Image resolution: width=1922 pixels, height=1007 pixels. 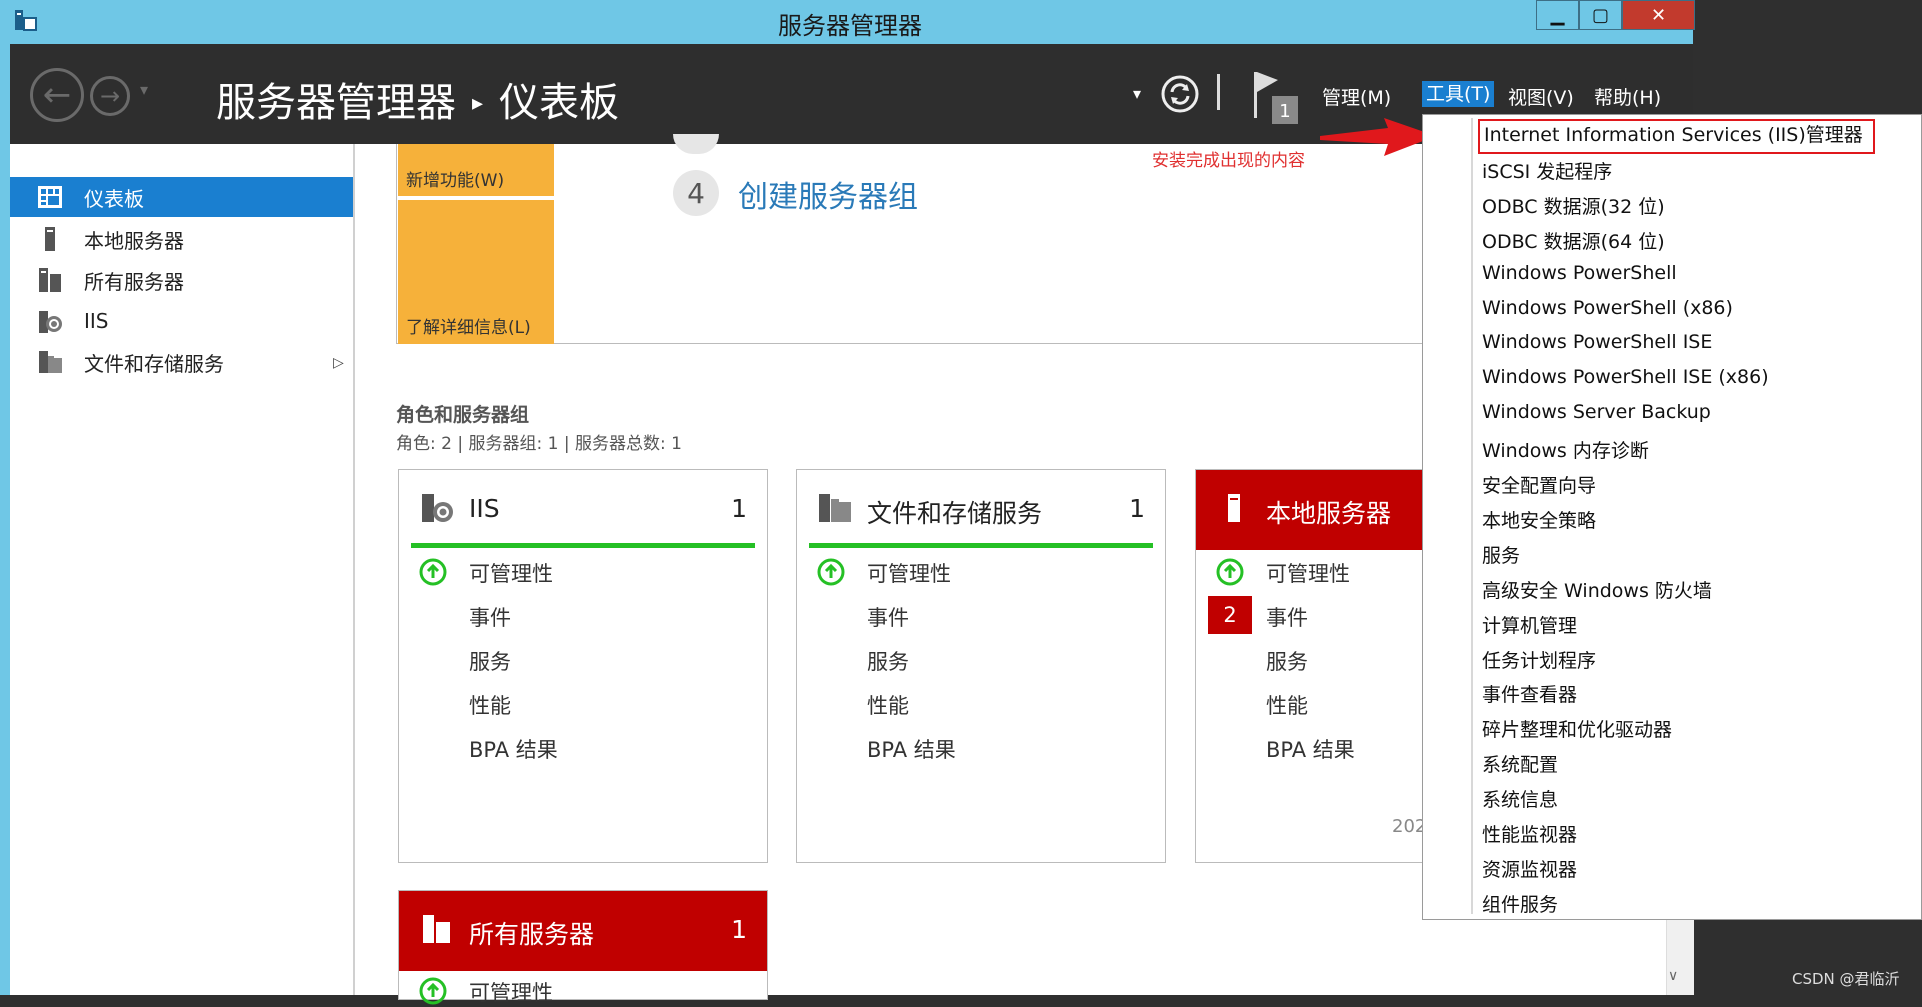 I want to click on tools-menu-item: 安全配置向导, so click(x=1539, y=486).